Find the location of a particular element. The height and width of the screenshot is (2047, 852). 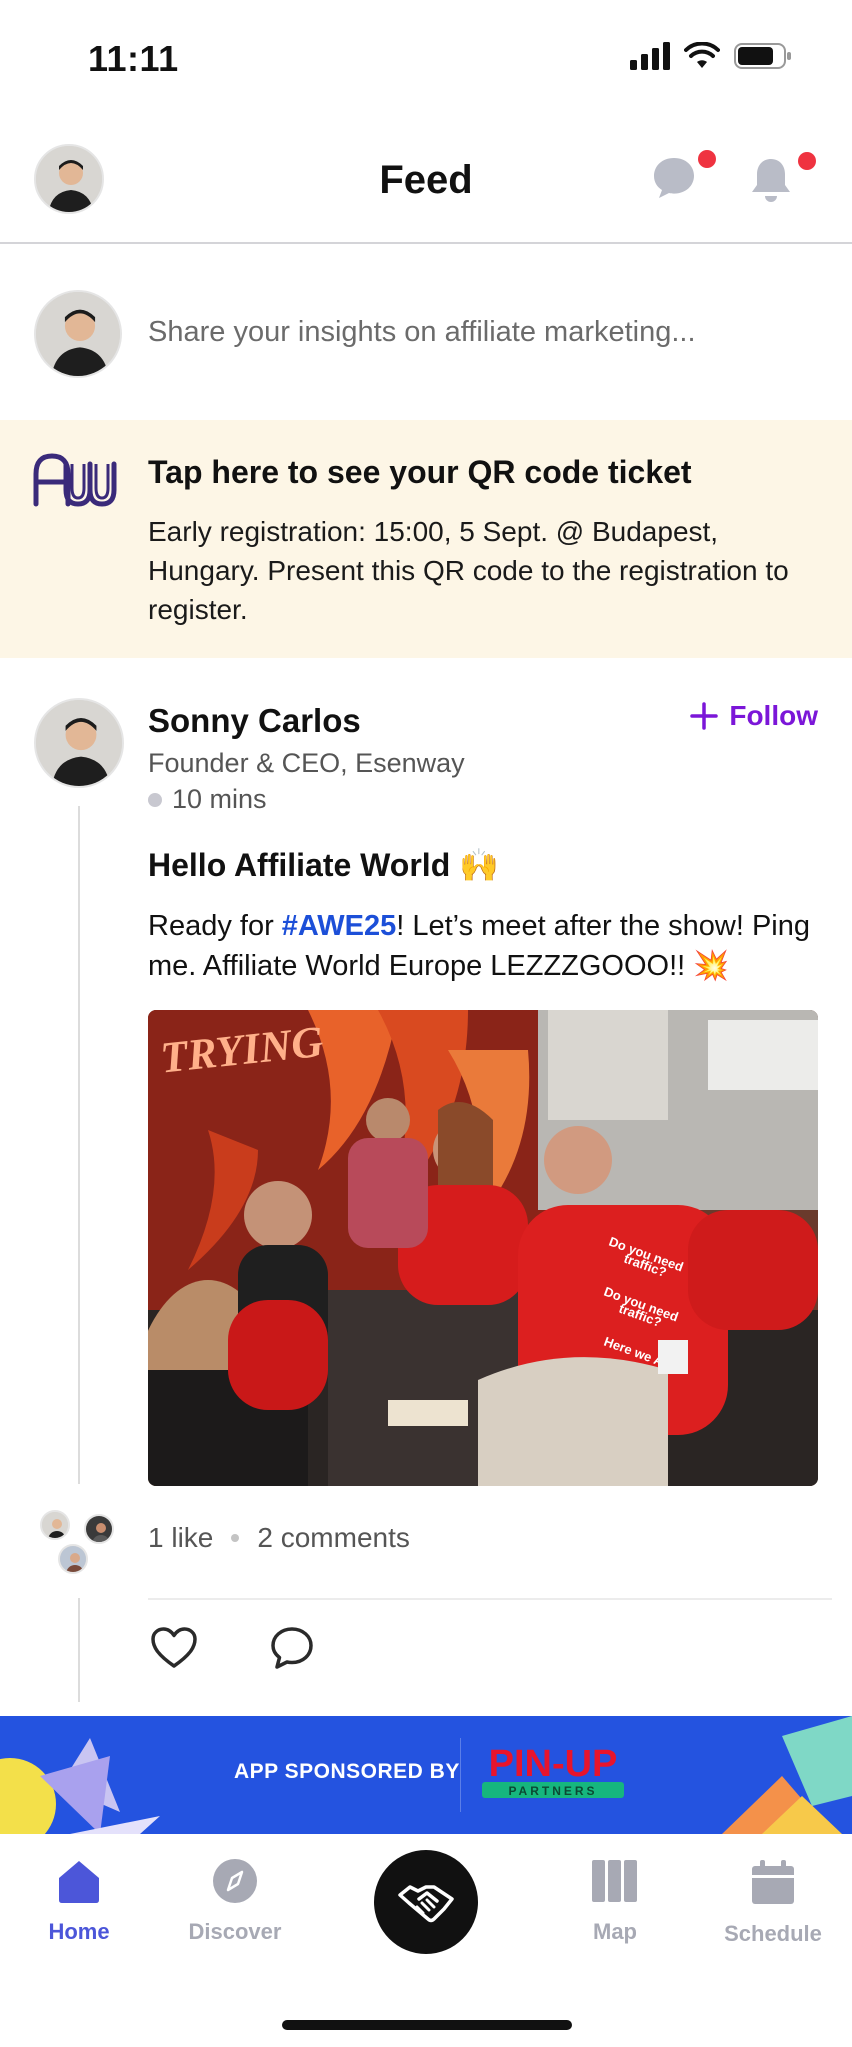

sponsor-divider is located at coordinates (460, 1775).